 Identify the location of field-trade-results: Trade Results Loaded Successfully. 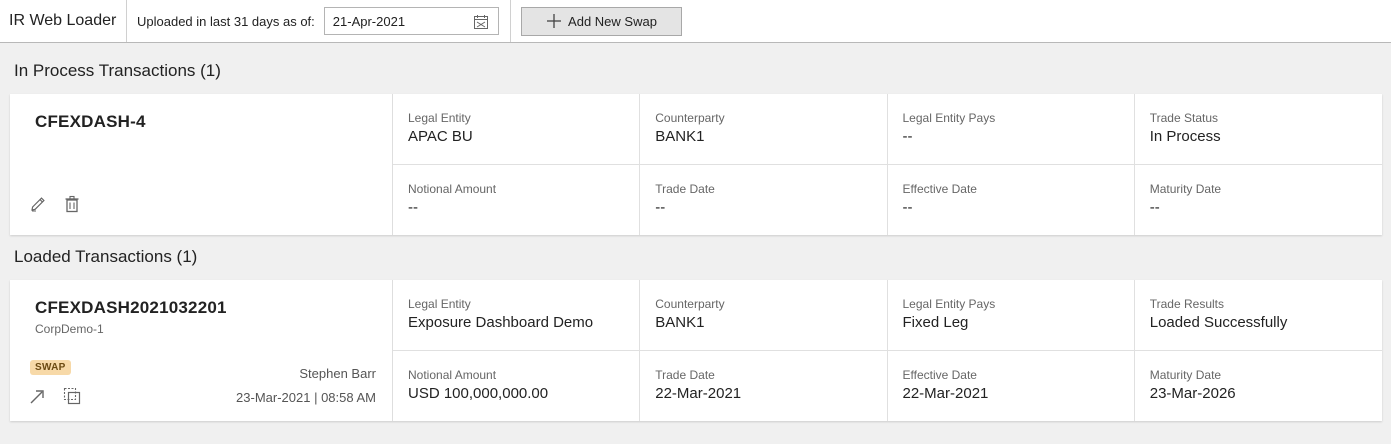
(1258, 315).